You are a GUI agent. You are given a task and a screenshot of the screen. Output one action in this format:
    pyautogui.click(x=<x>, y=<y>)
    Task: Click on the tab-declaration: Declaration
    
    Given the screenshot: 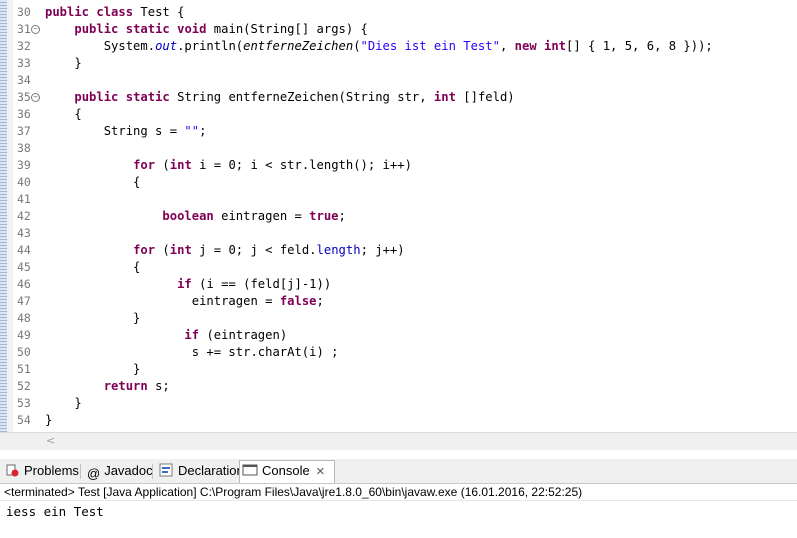 What is the action you would take?
    pyautogui.click(x=200, y=471)
    